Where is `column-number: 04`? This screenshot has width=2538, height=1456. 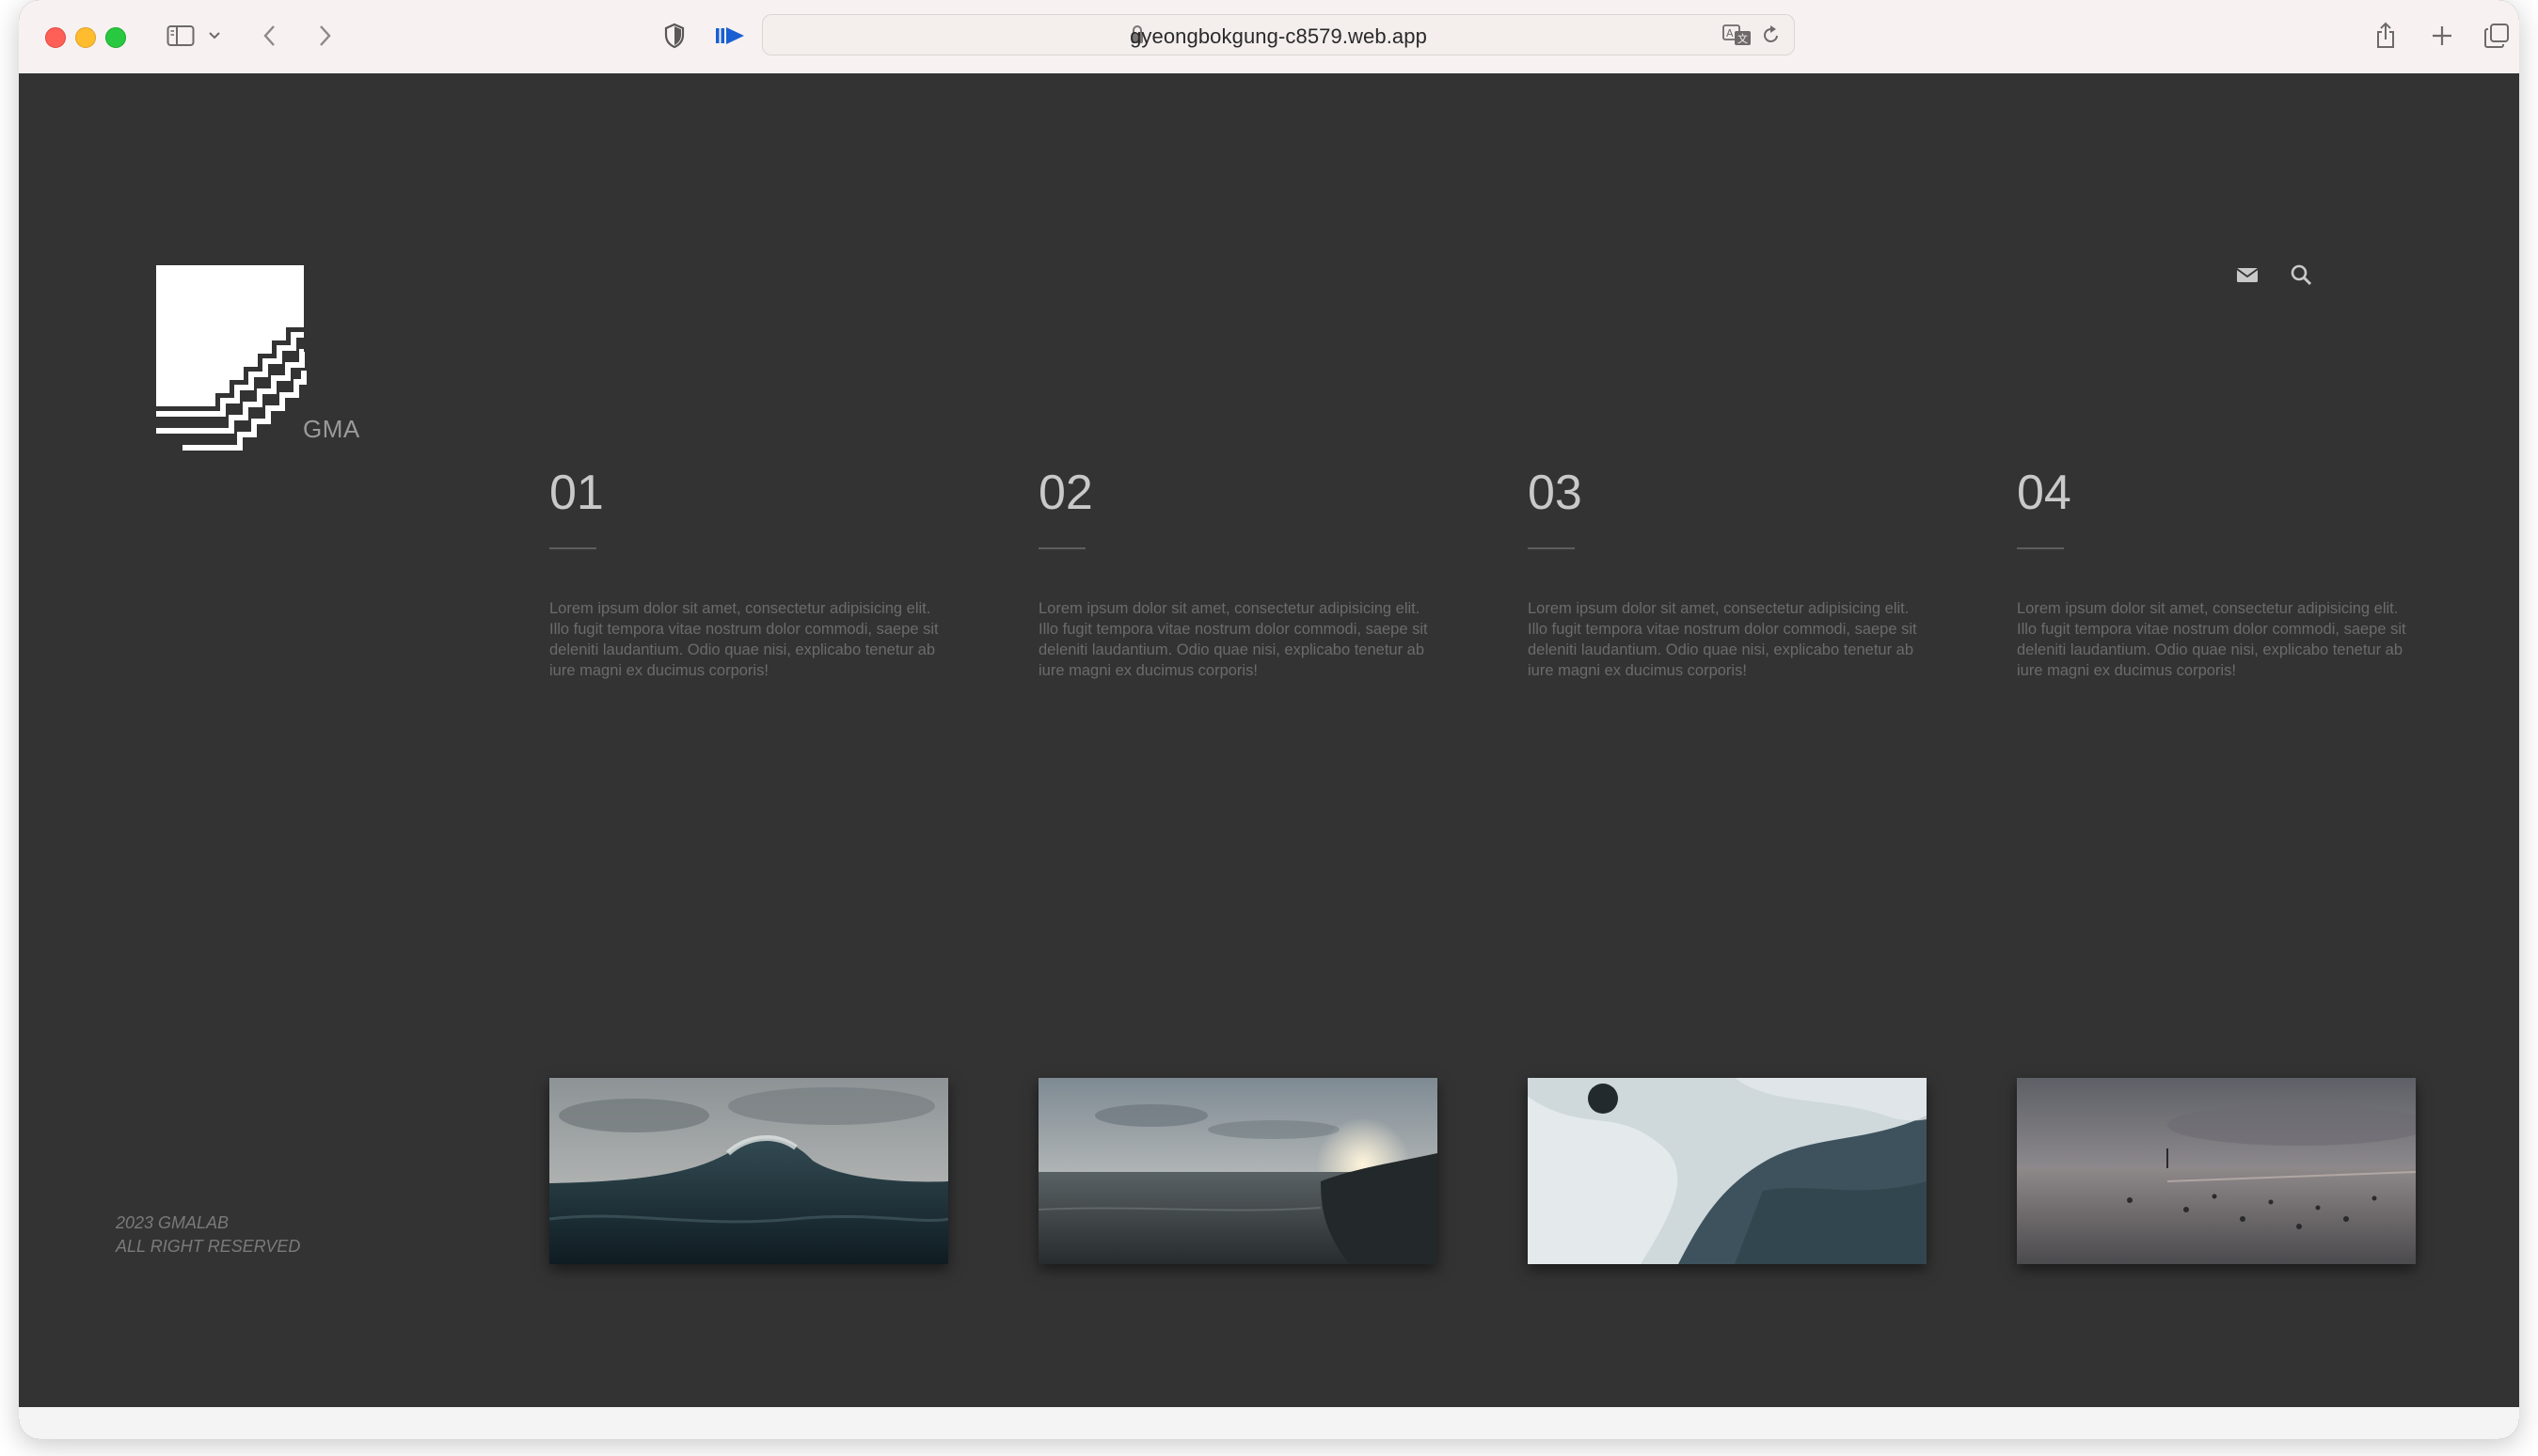 column-number: 04 is located at coordinates (2044, 493).